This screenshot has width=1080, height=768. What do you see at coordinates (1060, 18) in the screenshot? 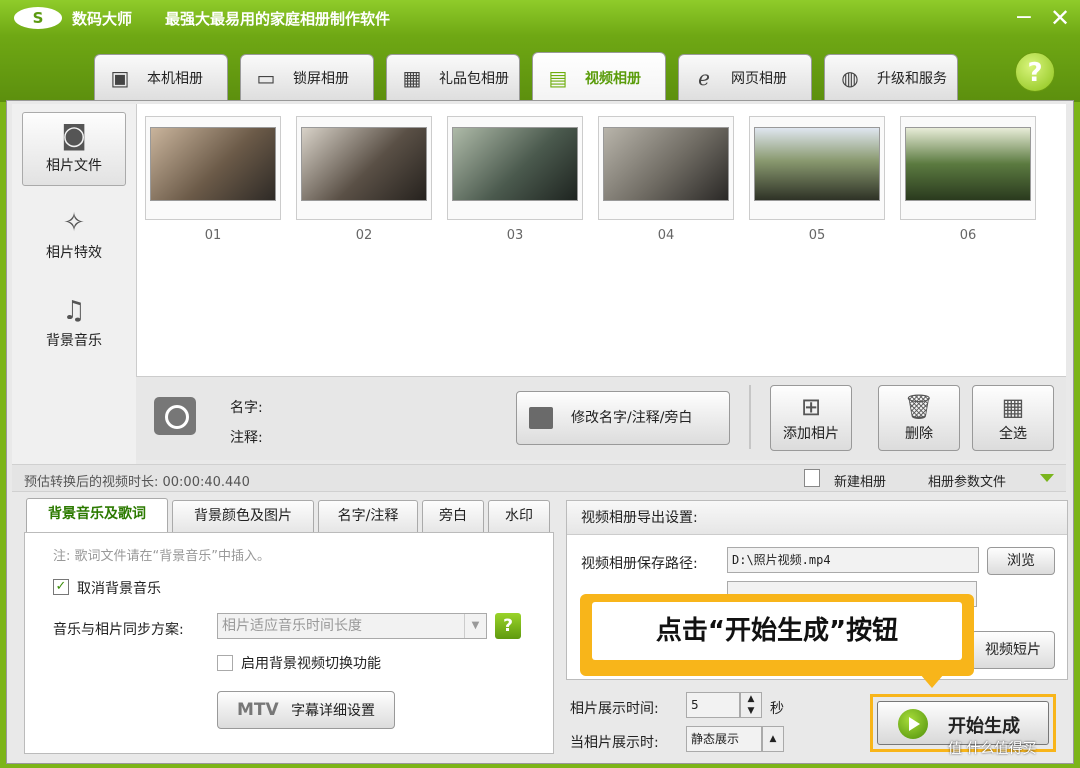
I see `close-button: ✕` at bounding box center [1060, 18].